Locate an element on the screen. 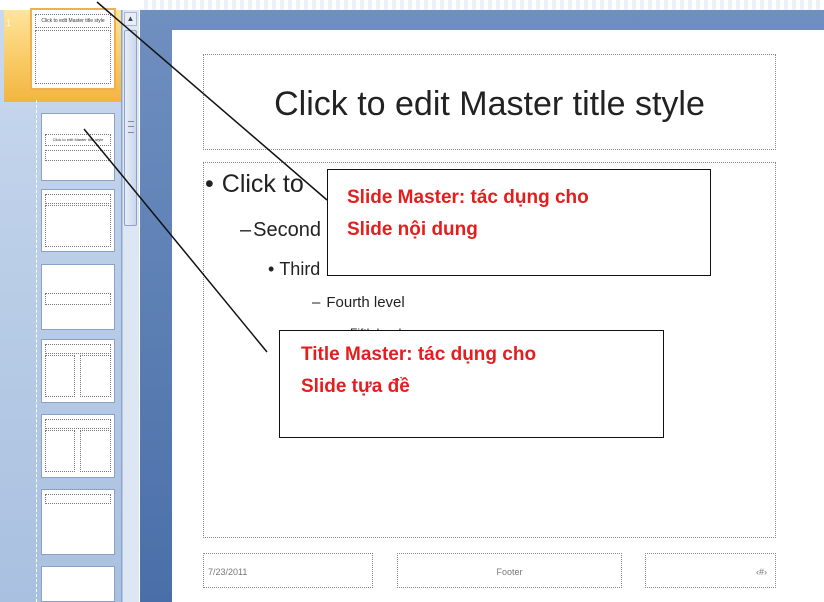  scrollbar-thumb is located at coordinates (130, 128).